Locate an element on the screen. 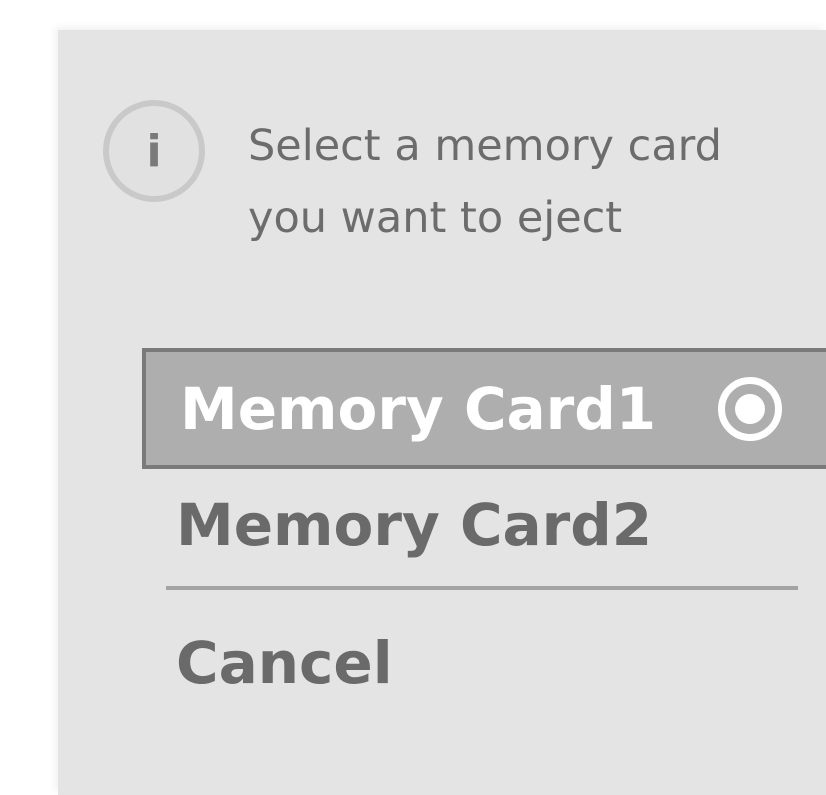 The width and height of the screenshot is (826, 795). option-label: Memory Card1 is located at coordinates (418, 408).